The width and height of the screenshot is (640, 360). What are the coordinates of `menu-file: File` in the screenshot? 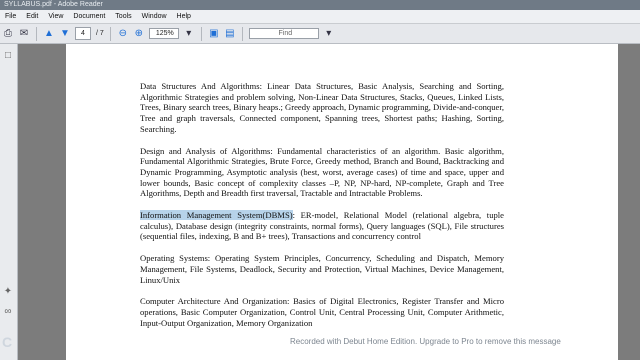 It's located at (10, 16).